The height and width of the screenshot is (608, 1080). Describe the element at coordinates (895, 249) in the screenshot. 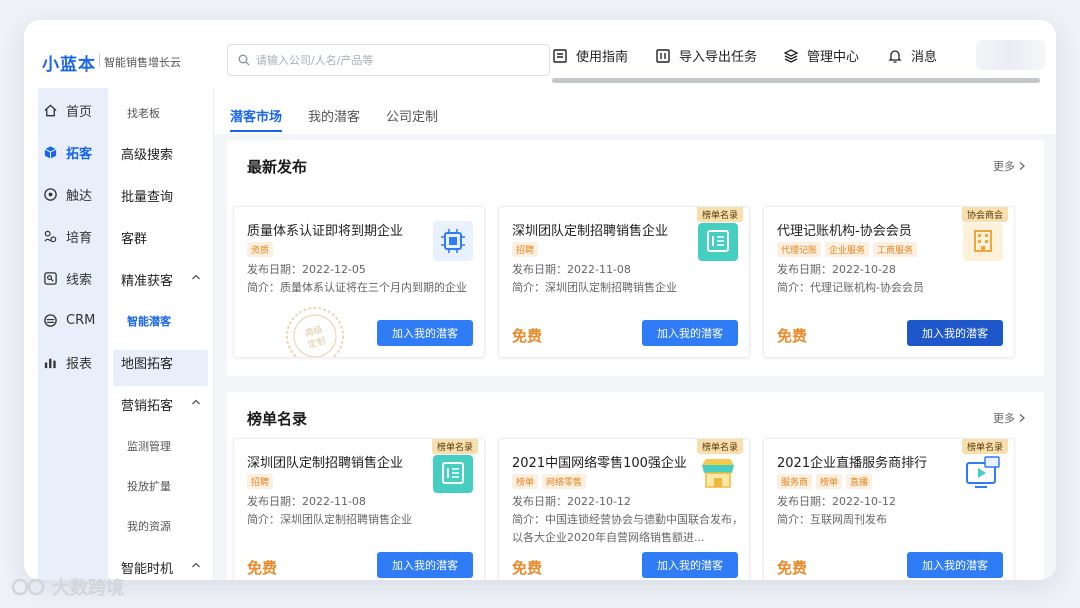

I see `card-tag: 工商服务` at that location.